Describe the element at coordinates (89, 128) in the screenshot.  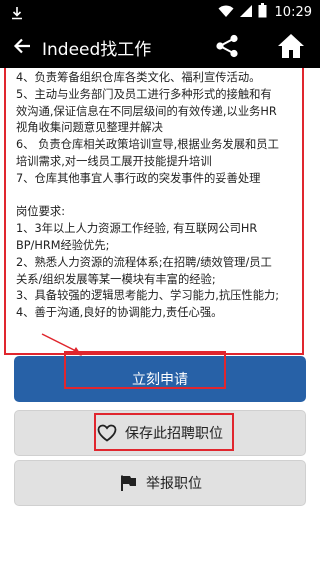
I see `description-line: 视角收集问题意见整理并解决` at that location.